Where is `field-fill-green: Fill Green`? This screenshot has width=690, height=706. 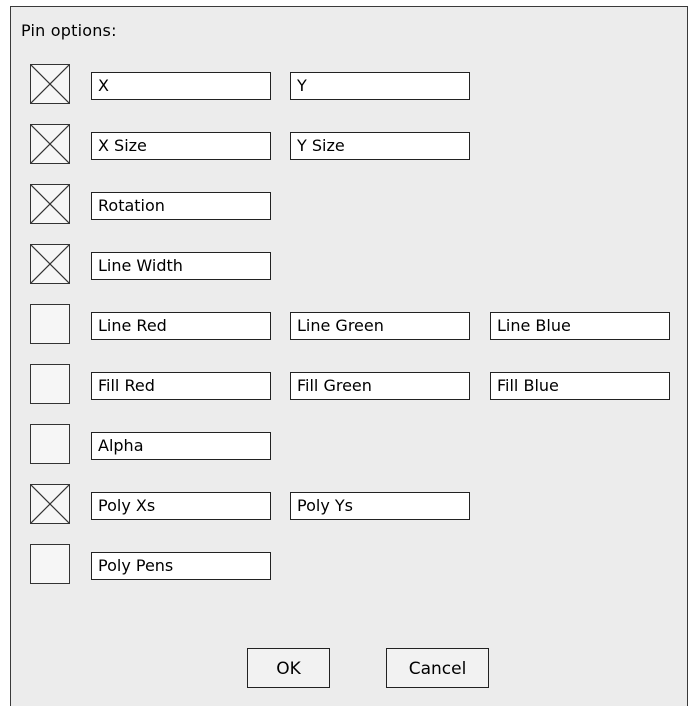
field-fill-green: Fill Green is located at coordinates (380, 386).